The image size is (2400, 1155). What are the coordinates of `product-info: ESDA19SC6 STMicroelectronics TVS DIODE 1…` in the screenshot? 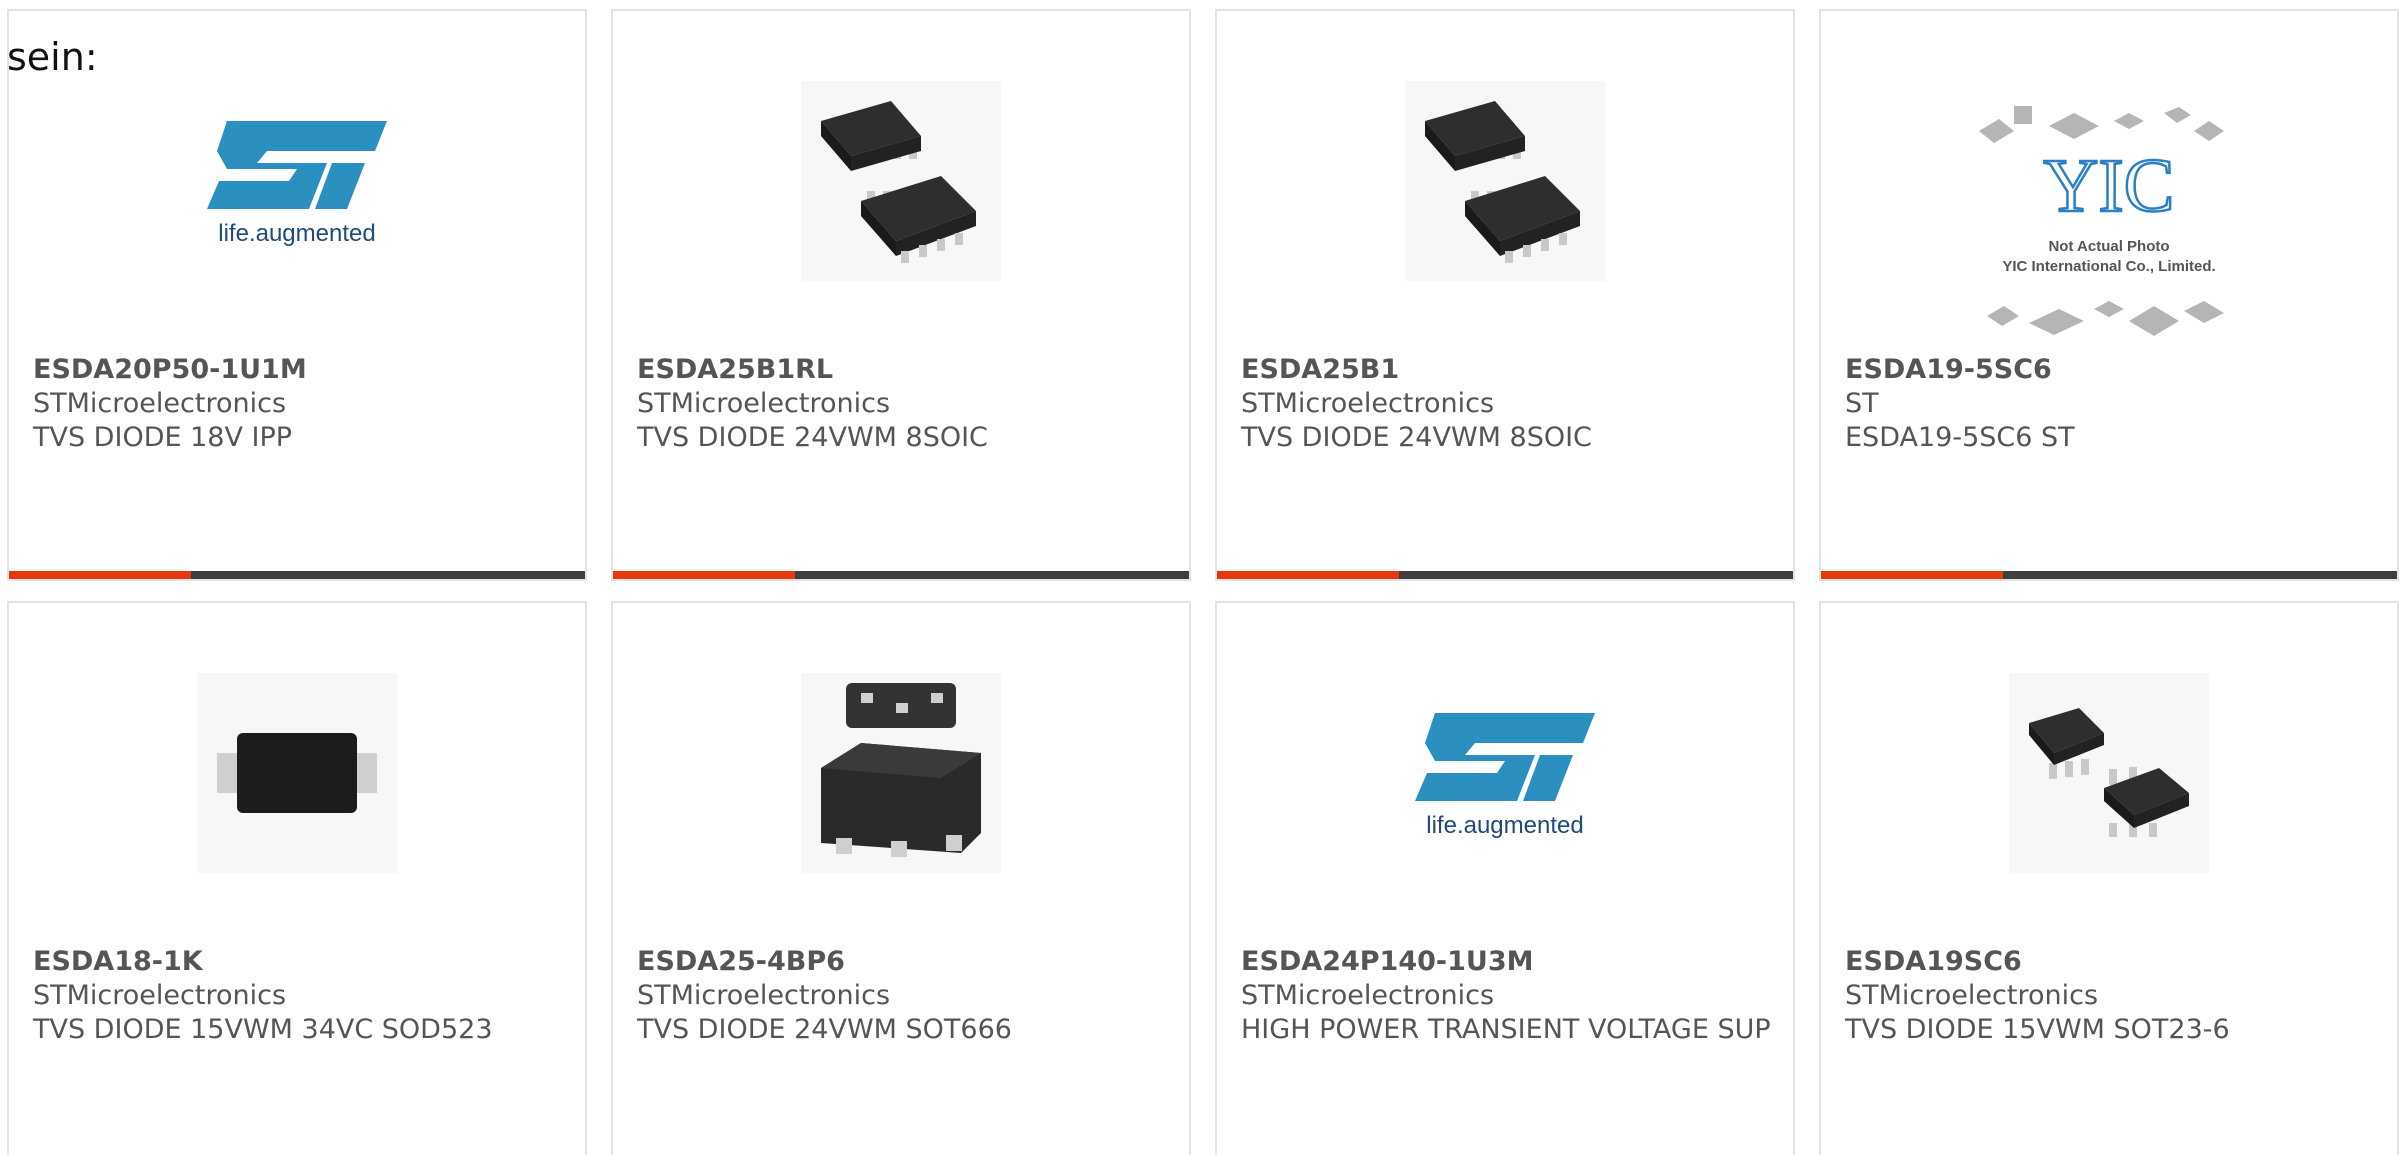 It's located at (2111, 996).